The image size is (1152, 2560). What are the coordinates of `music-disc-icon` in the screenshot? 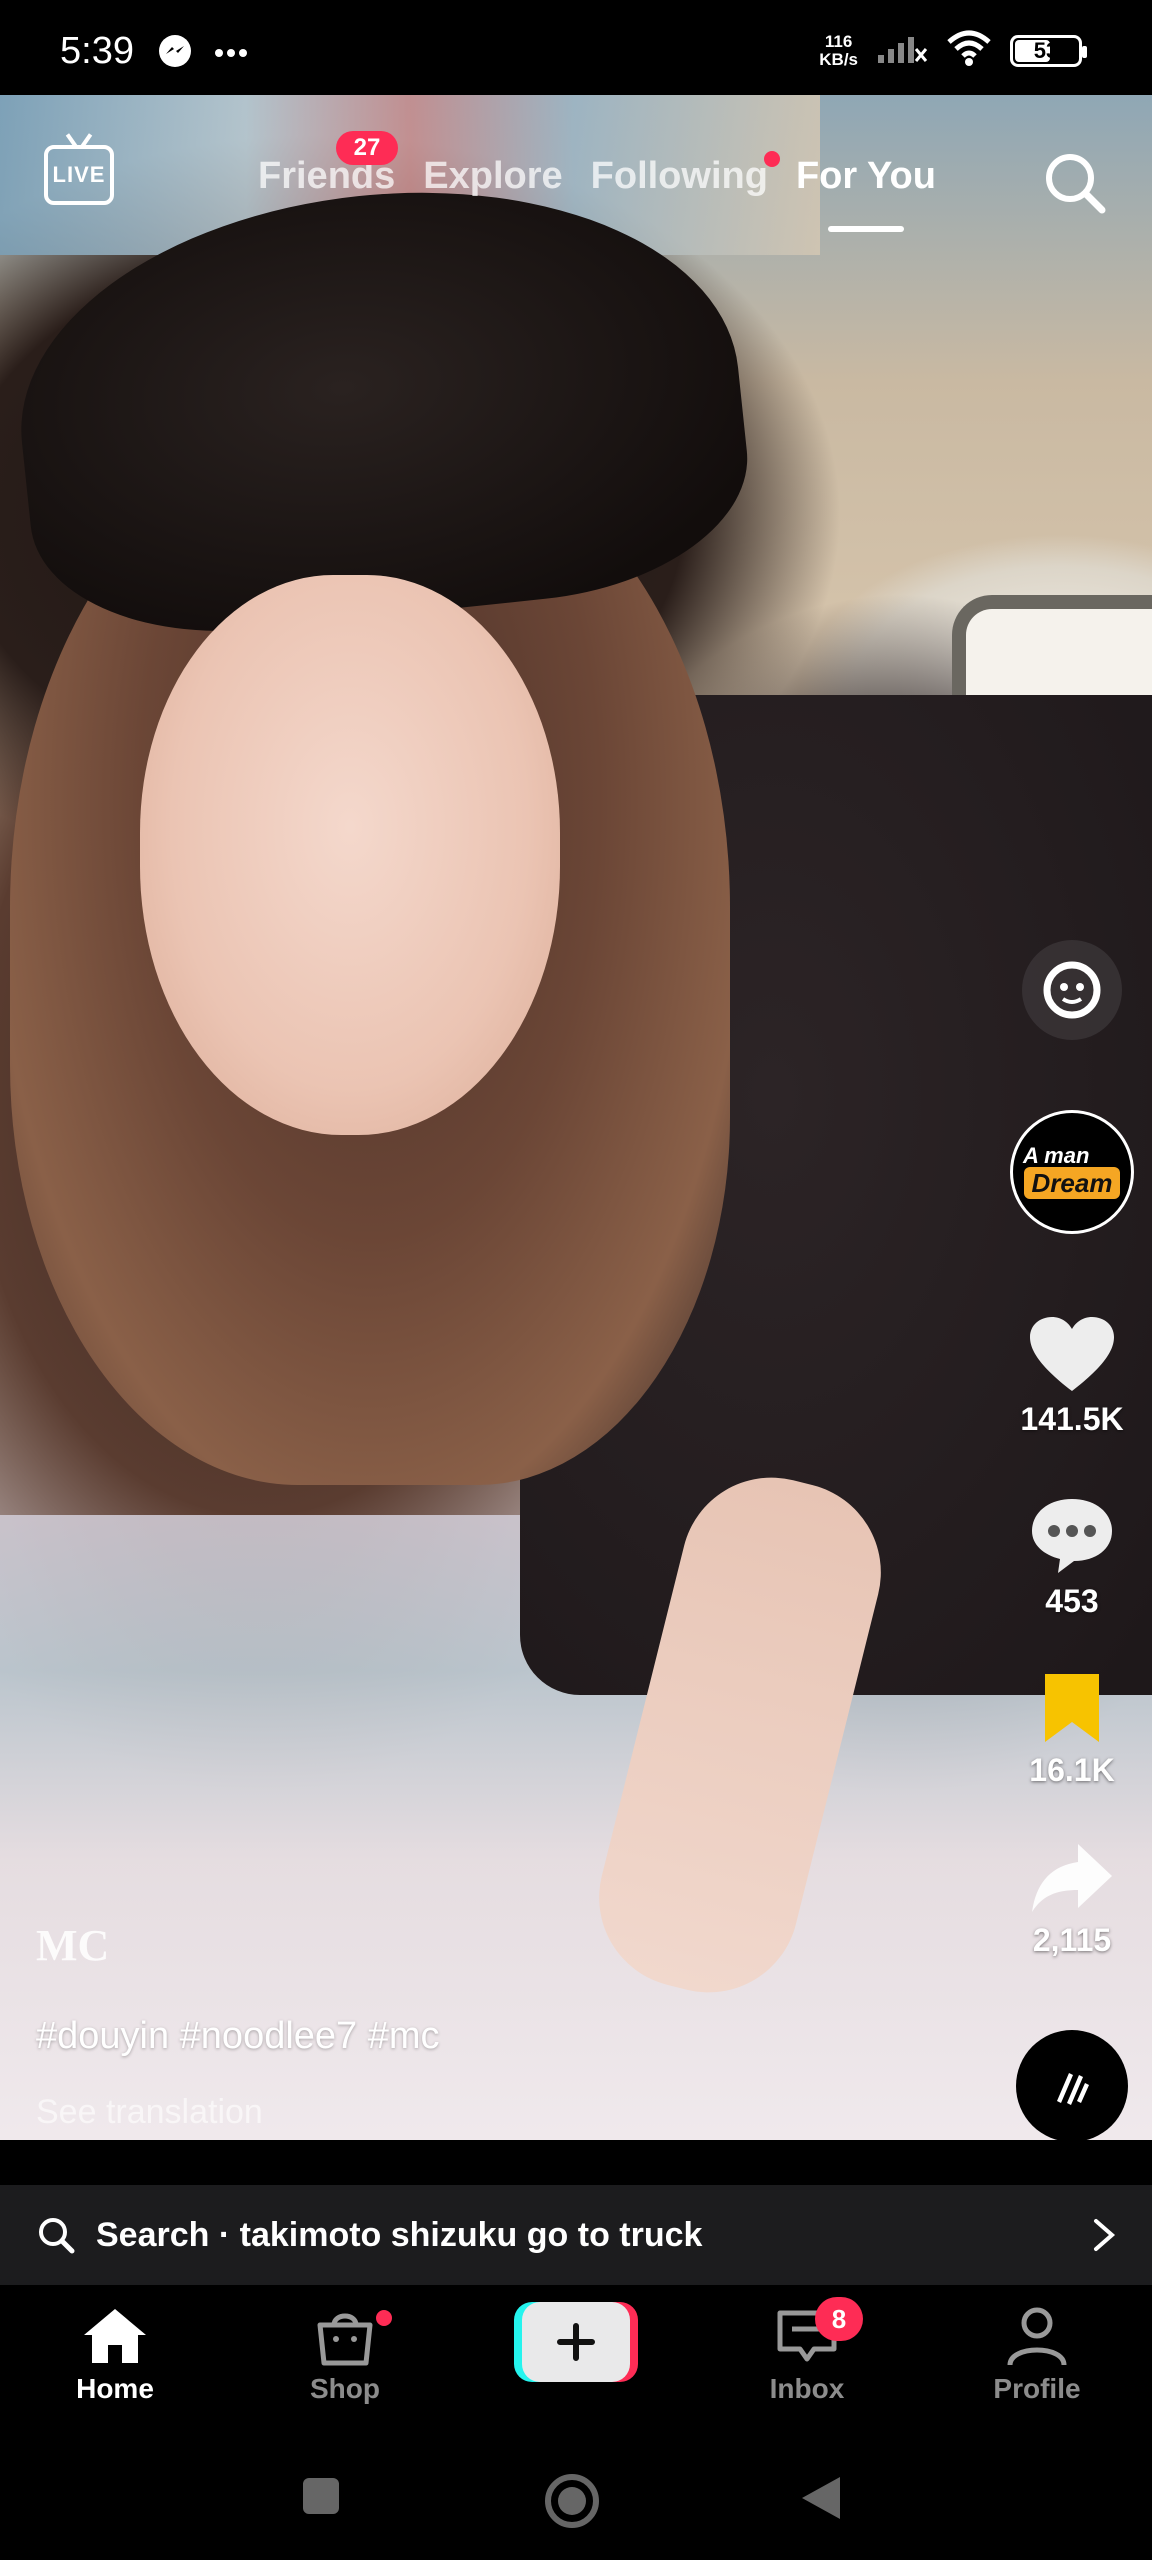 It's located at (1072, 2086).